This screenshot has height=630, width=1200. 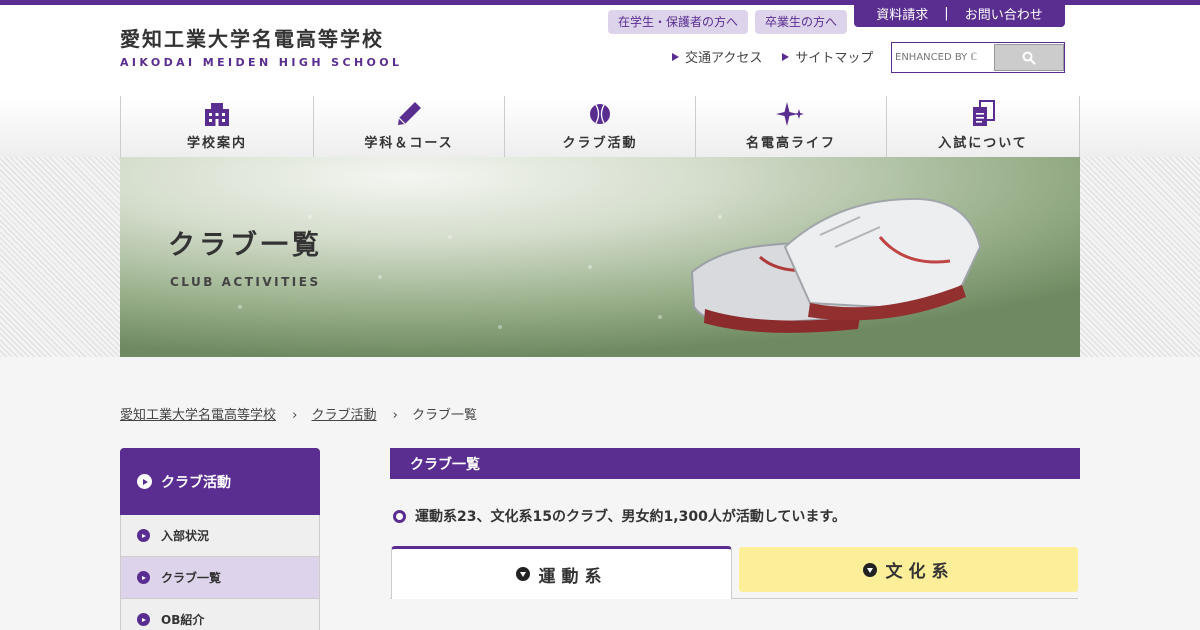 I want to click on search-button, so click(x=1029, y=57).